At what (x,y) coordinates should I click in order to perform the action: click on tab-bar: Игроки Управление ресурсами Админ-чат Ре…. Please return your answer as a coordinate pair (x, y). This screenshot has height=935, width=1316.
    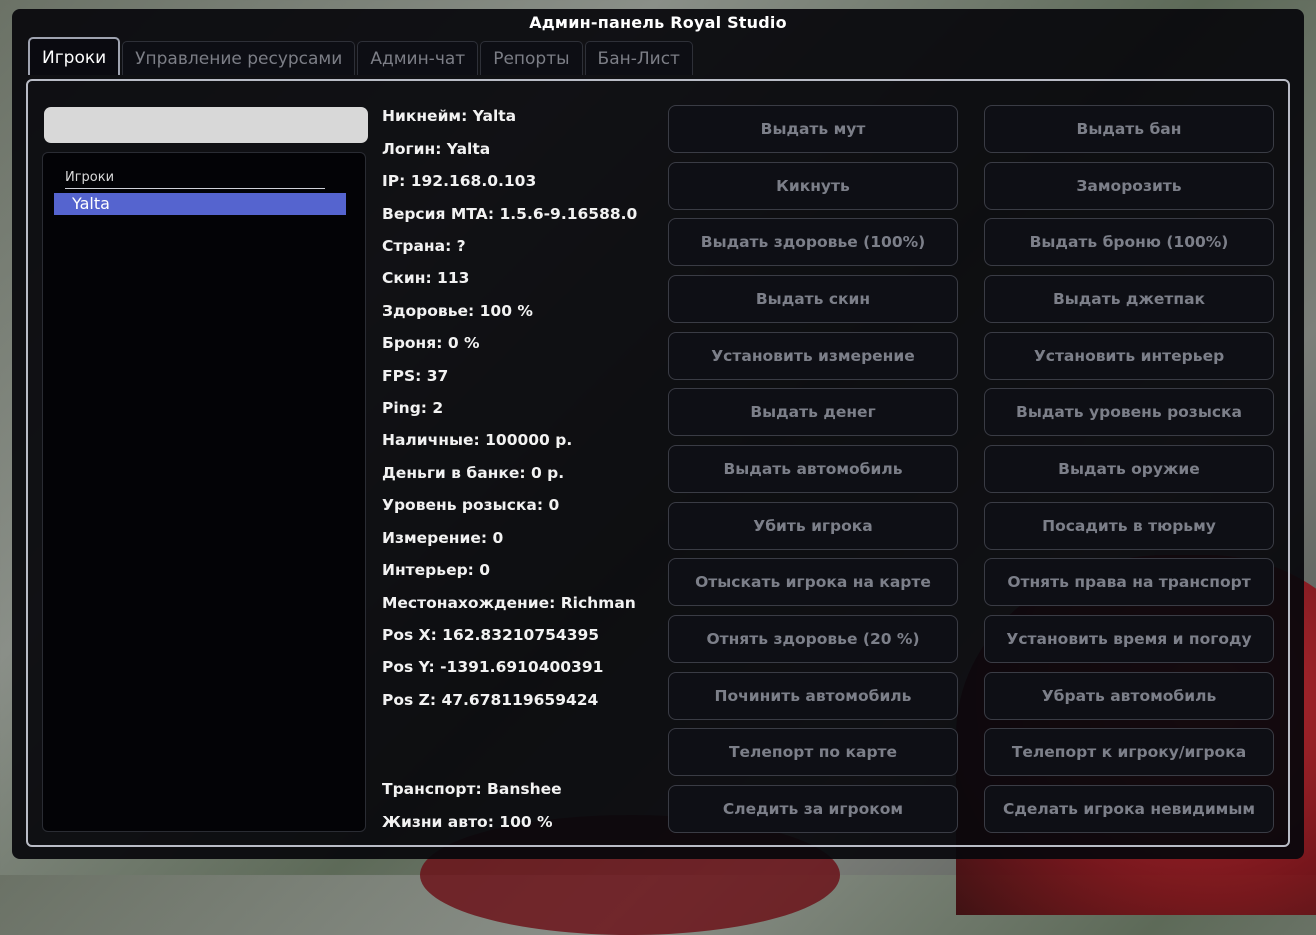
    Looking at the image, I should click on (360, 56).